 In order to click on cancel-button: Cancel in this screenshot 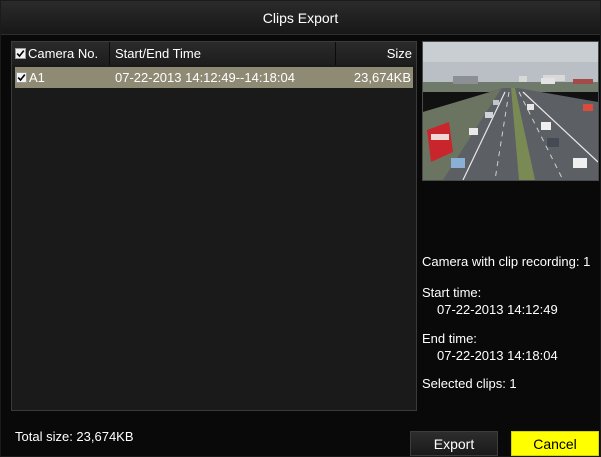, I will do `click(555, 443)`.